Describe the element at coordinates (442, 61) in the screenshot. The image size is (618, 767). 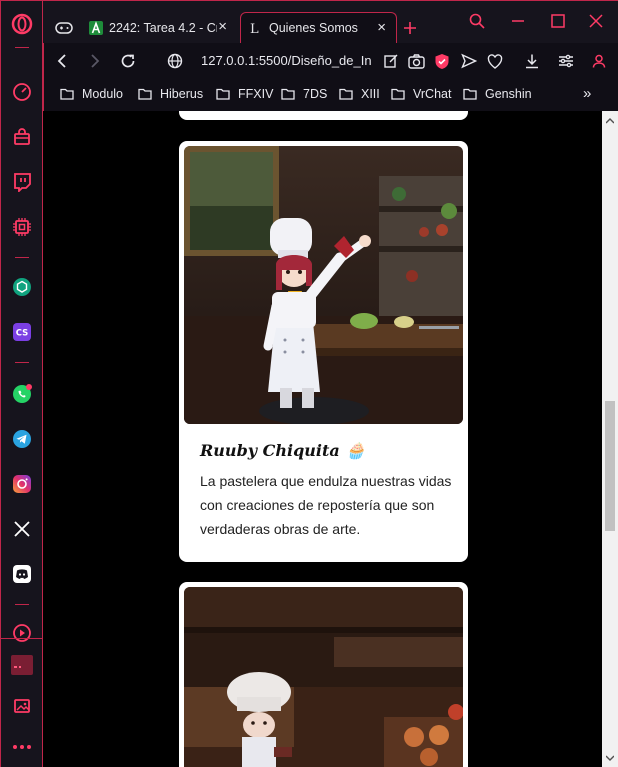
I see `adblock-shield-icon` at that location.